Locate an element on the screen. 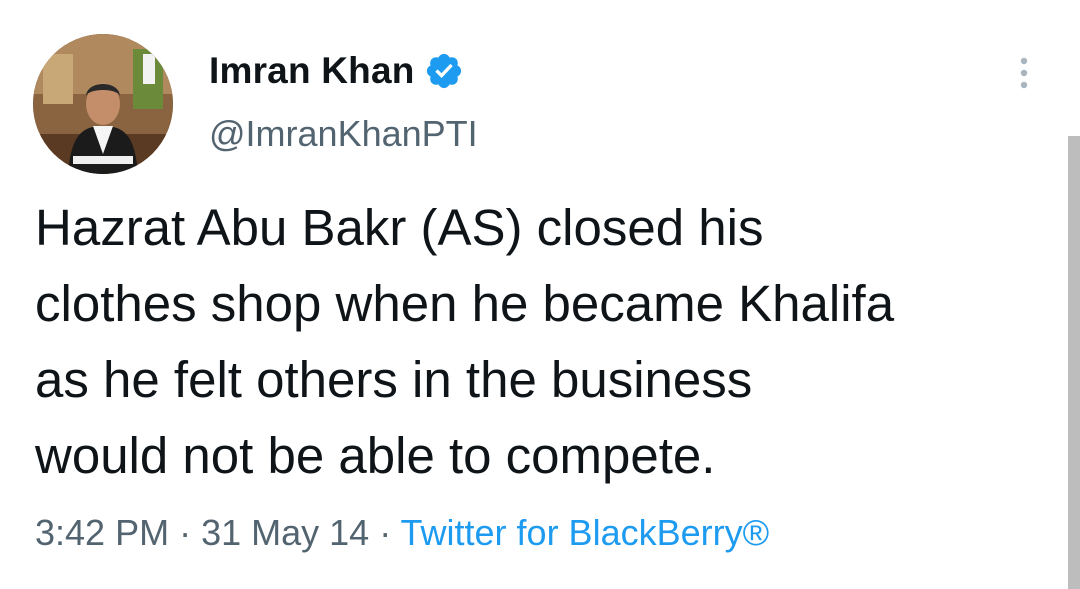  avatar is located at coordinates (103, 104).